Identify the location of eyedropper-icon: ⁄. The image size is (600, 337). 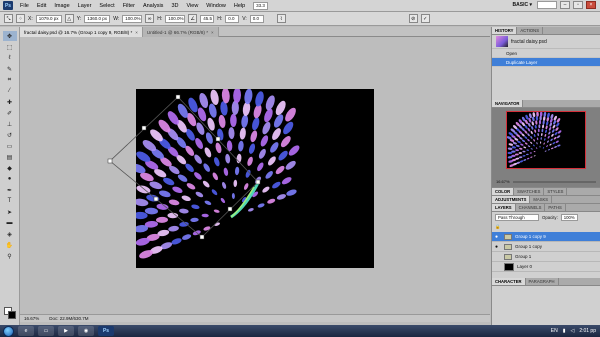
(10, 91).